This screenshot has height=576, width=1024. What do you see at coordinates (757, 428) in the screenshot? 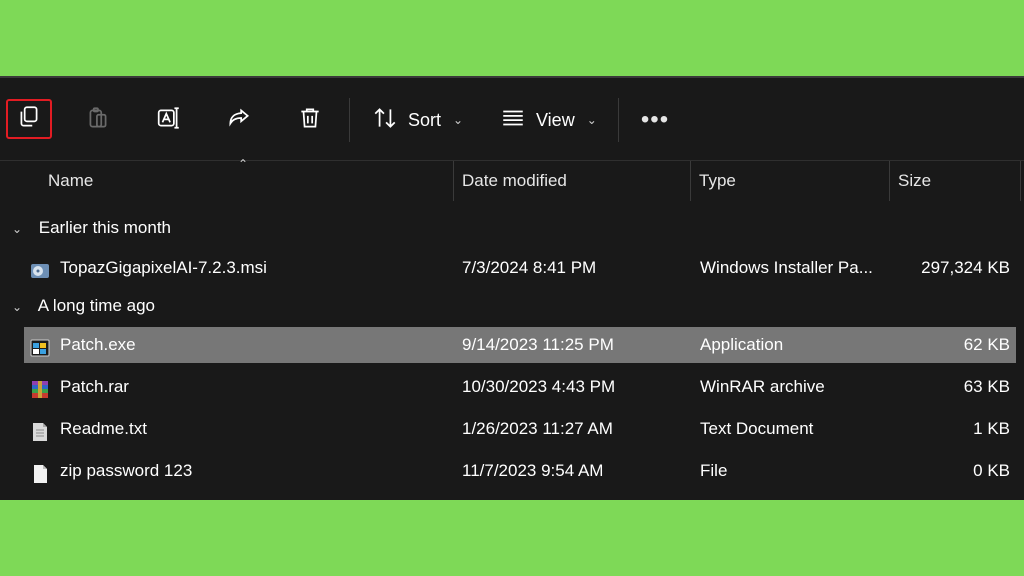
I see `file-type: Text Document` at bounding box center [757, 428].